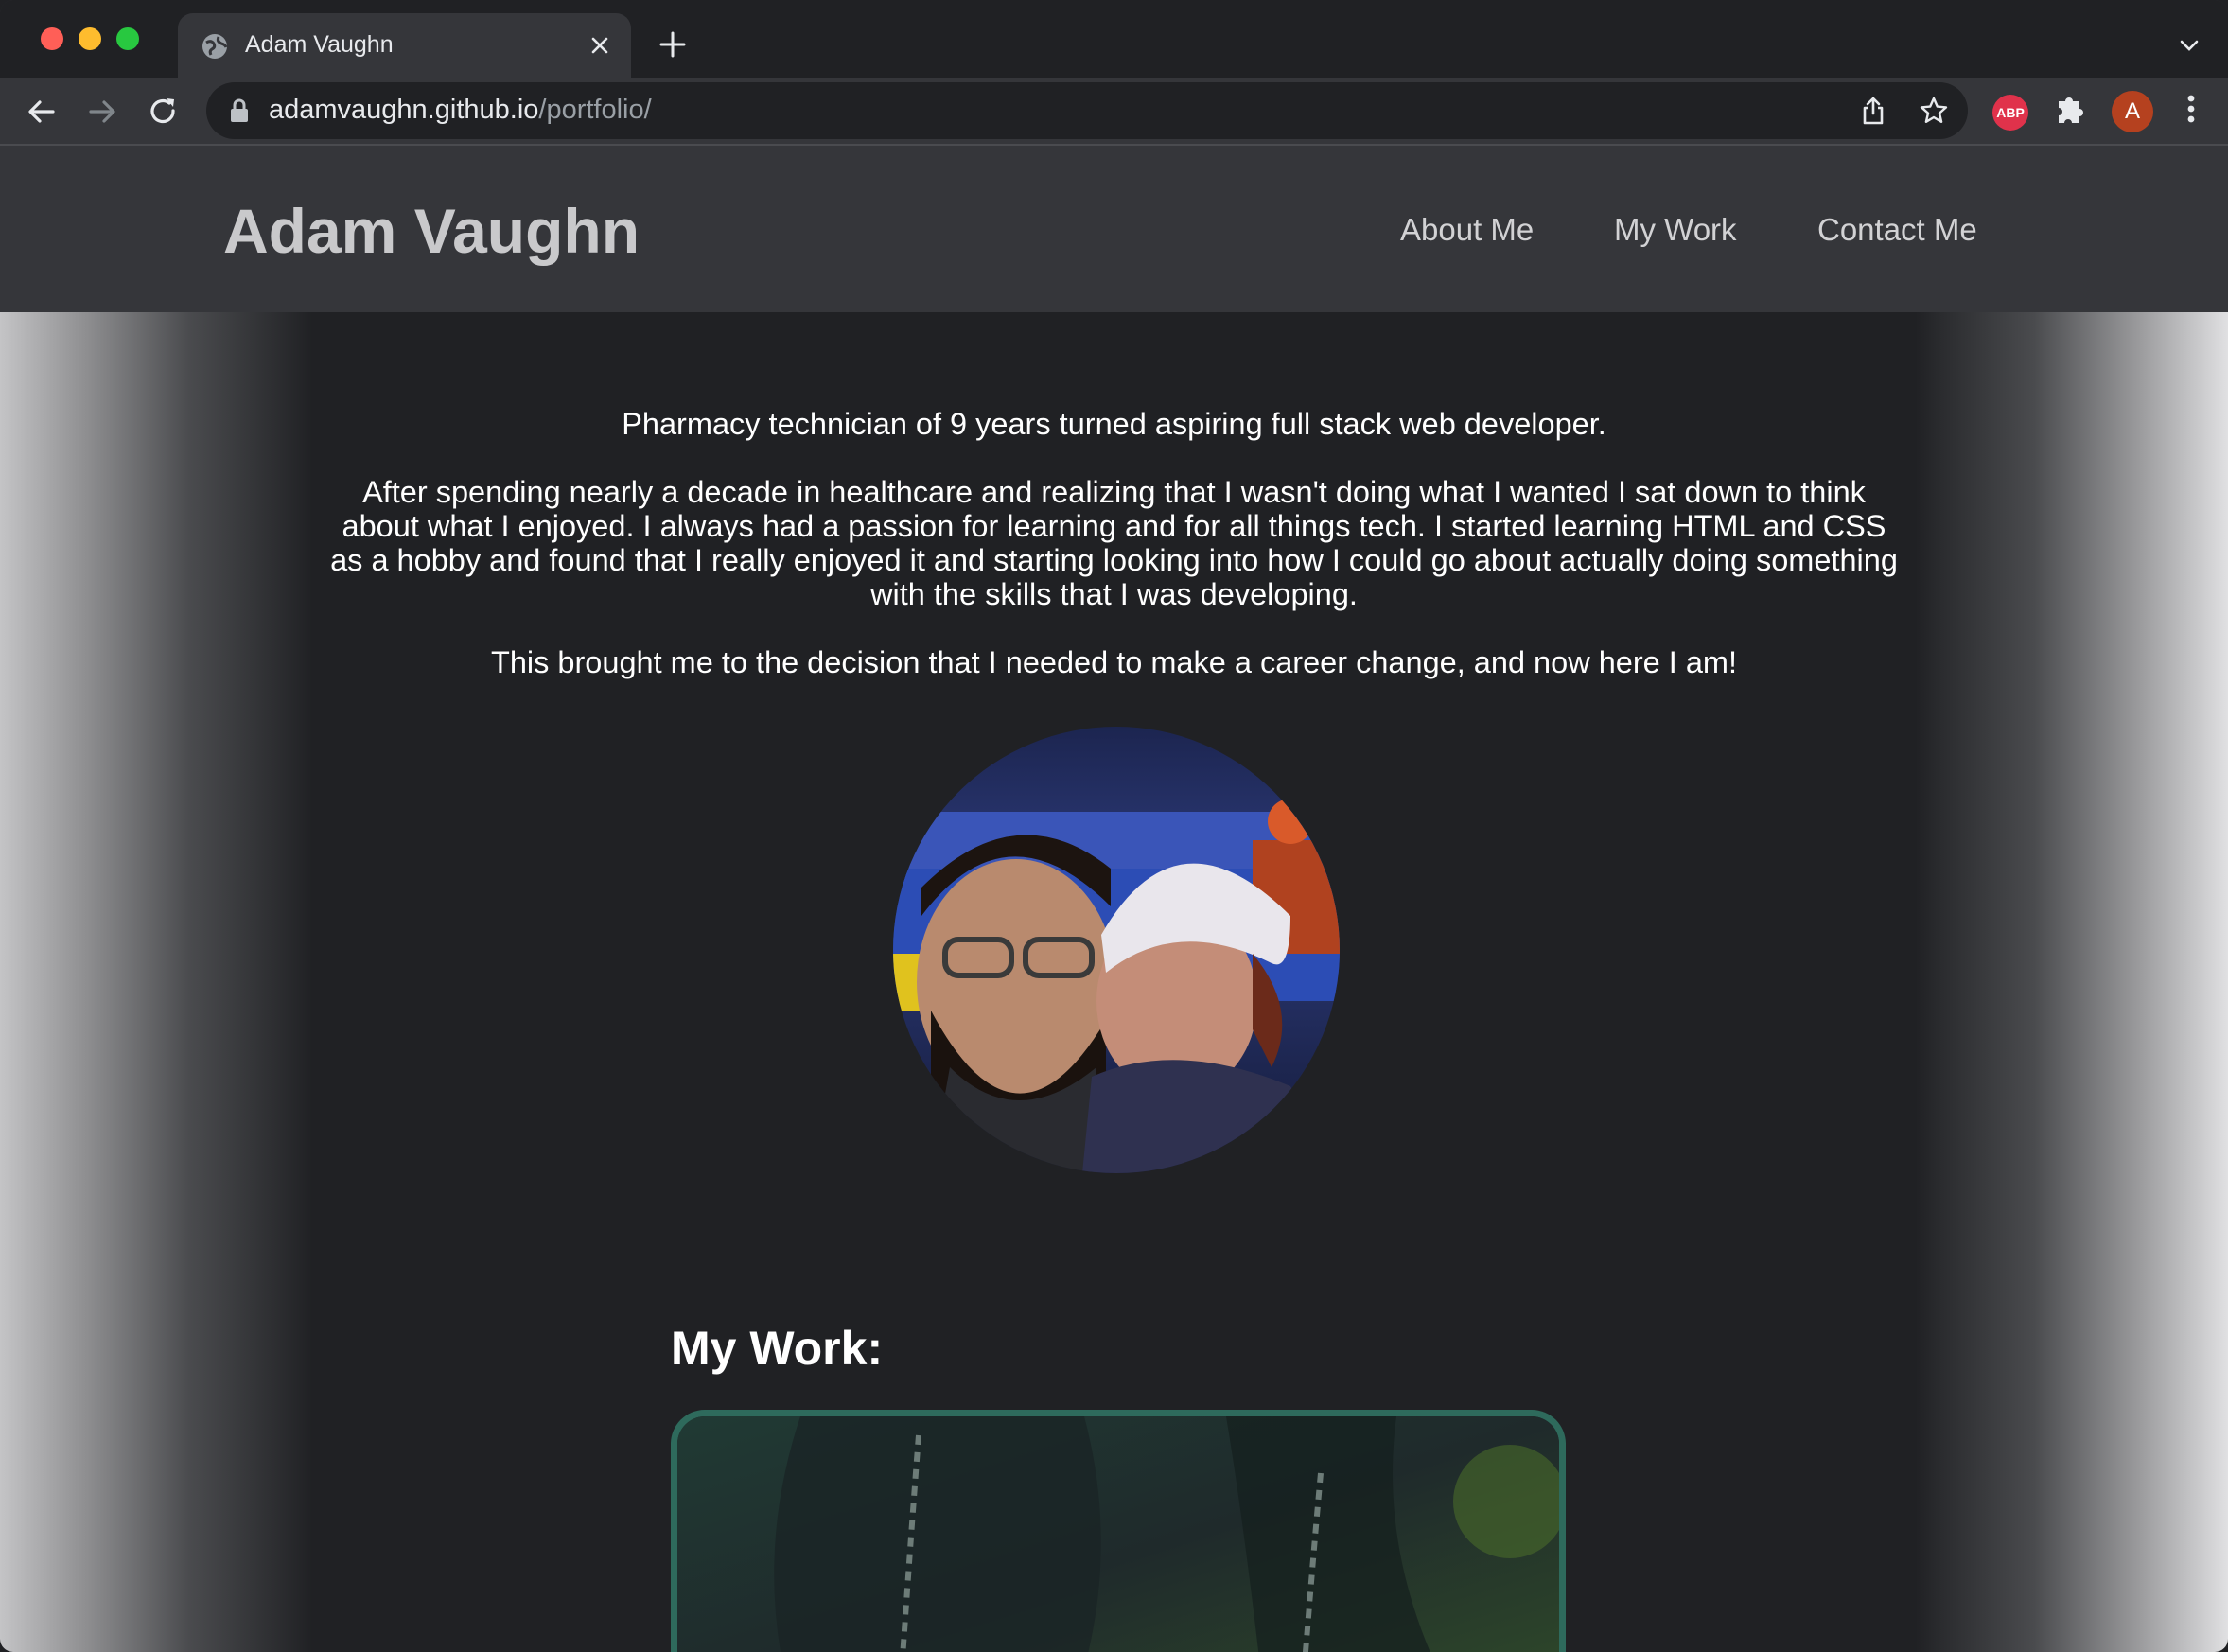 This screenshot has height=1652, width=2228. I want to click on url-text: adamvaughn.github.io/portfolio/, so click(461, 110).